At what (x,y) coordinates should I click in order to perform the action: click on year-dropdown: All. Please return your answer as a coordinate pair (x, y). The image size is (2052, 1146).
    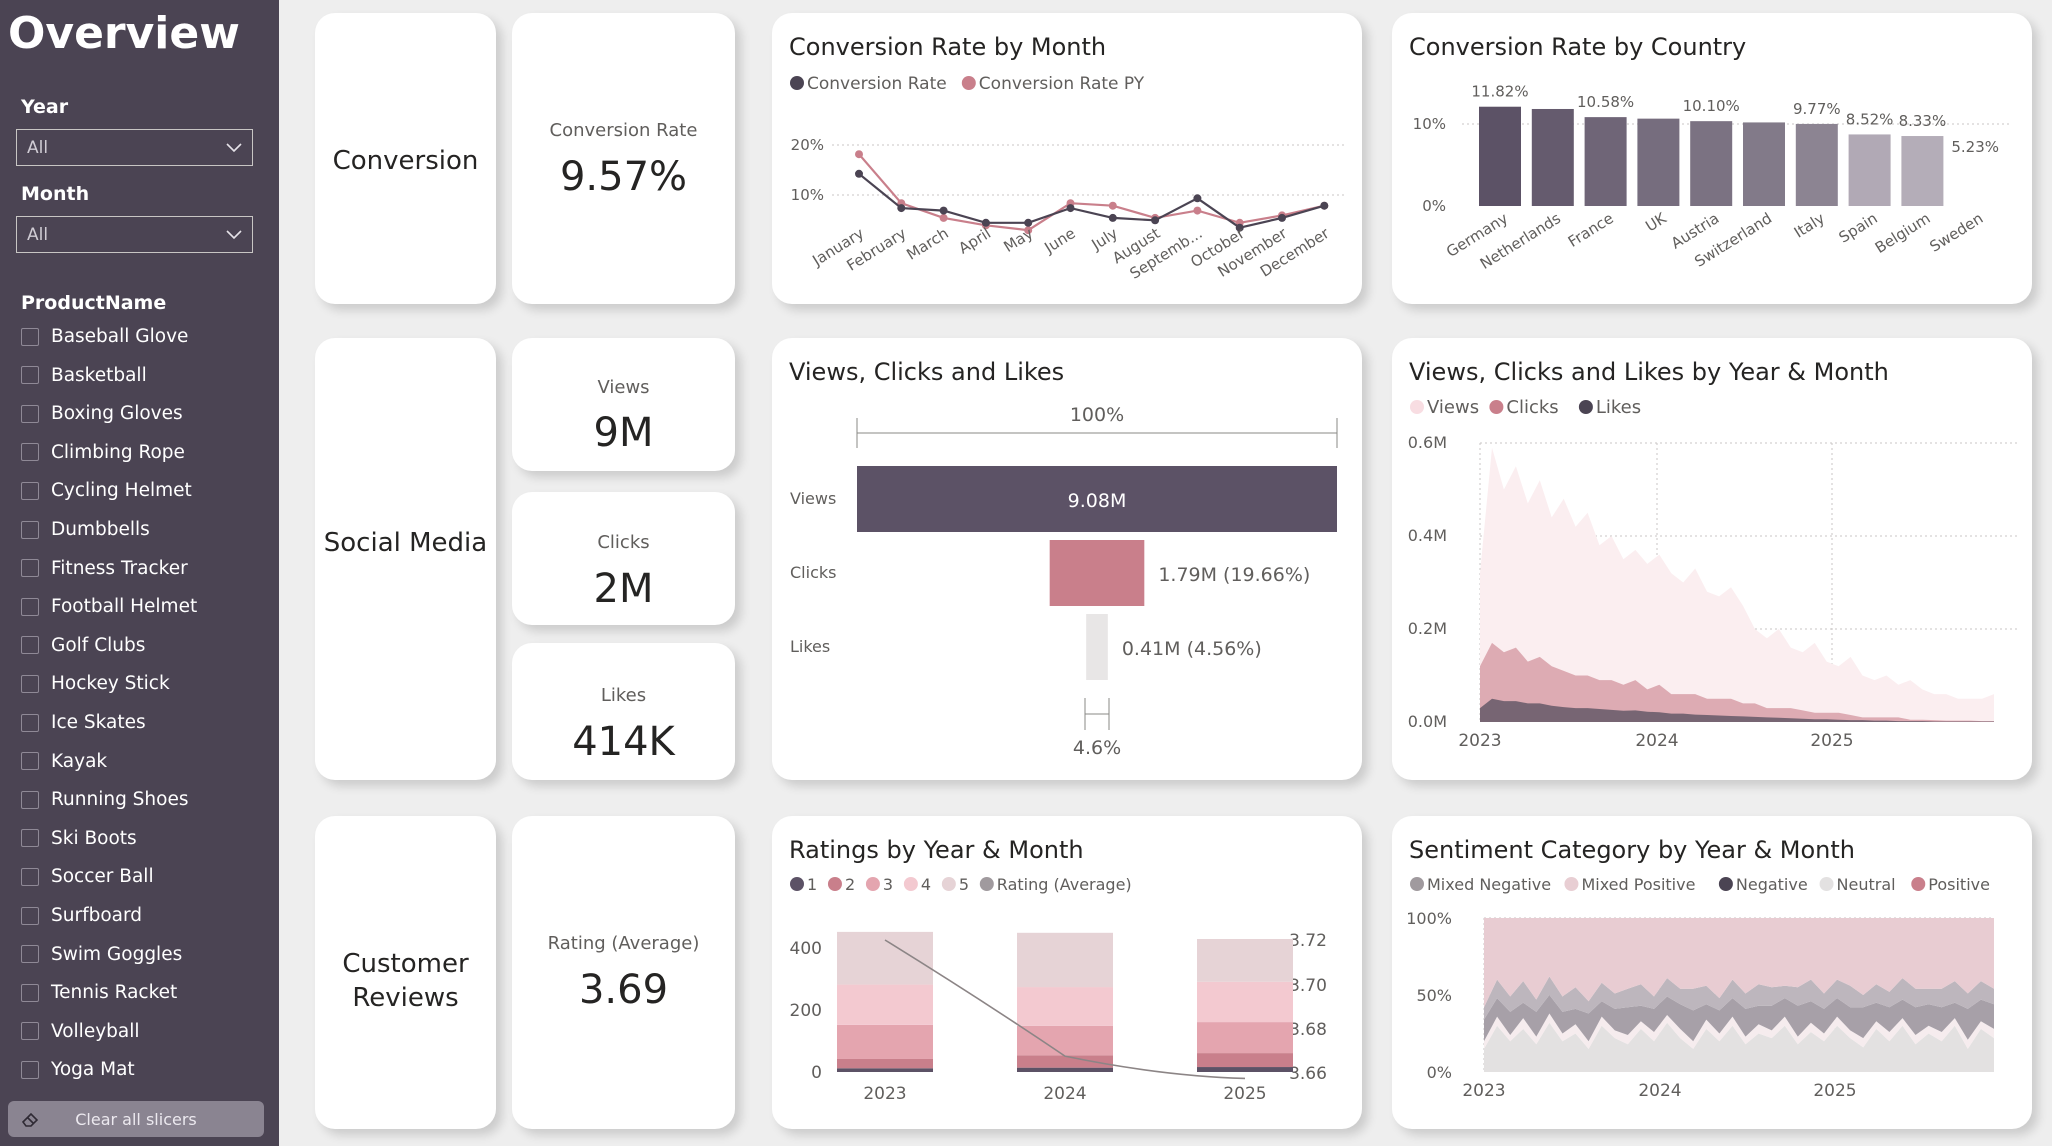
    Looking at the image, I should click on (134, 147).